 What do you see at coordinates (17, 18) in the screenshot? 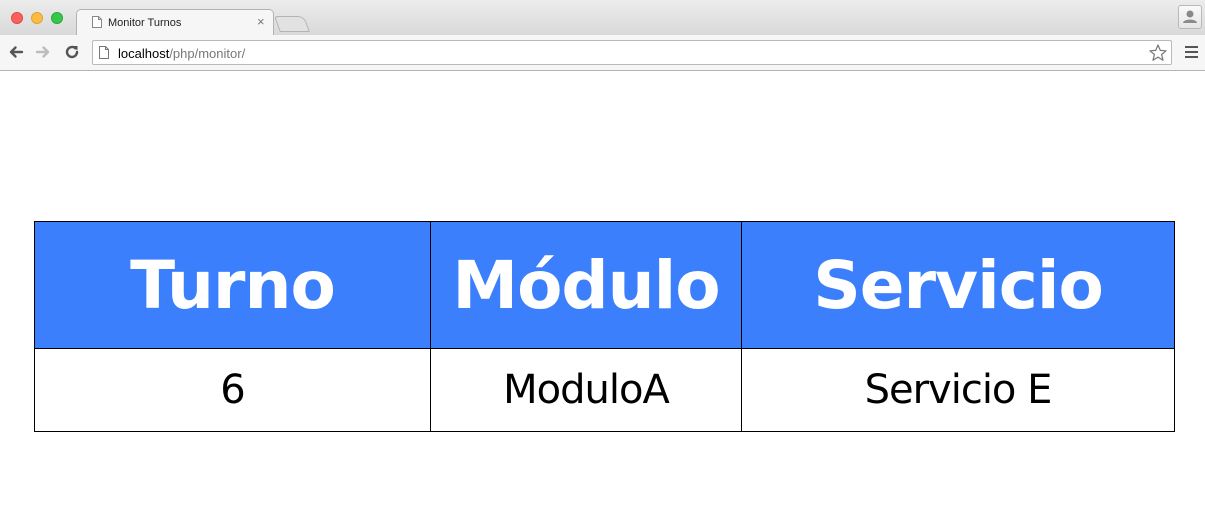
I see `window-close-icon` at bounding box center [17, 18].